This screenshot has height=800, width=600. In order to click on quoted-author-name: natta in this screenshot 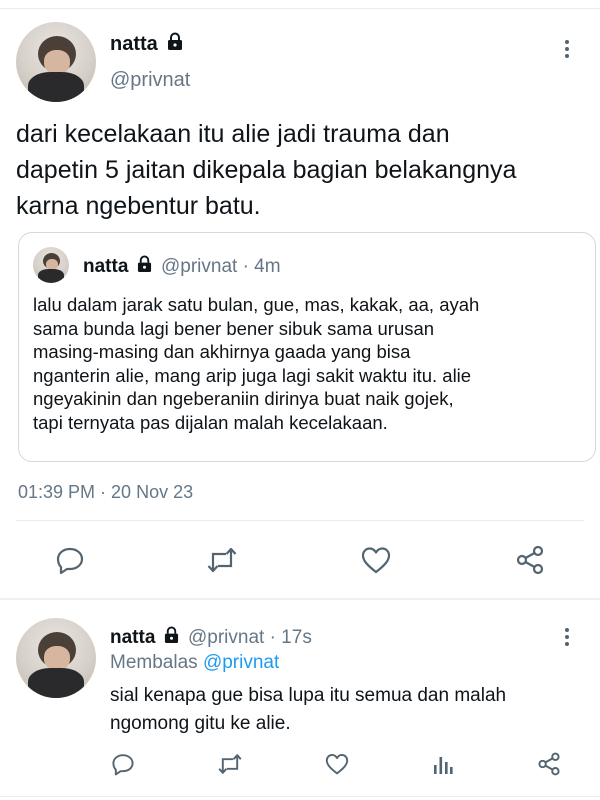, I will do `click(106, 266)`.